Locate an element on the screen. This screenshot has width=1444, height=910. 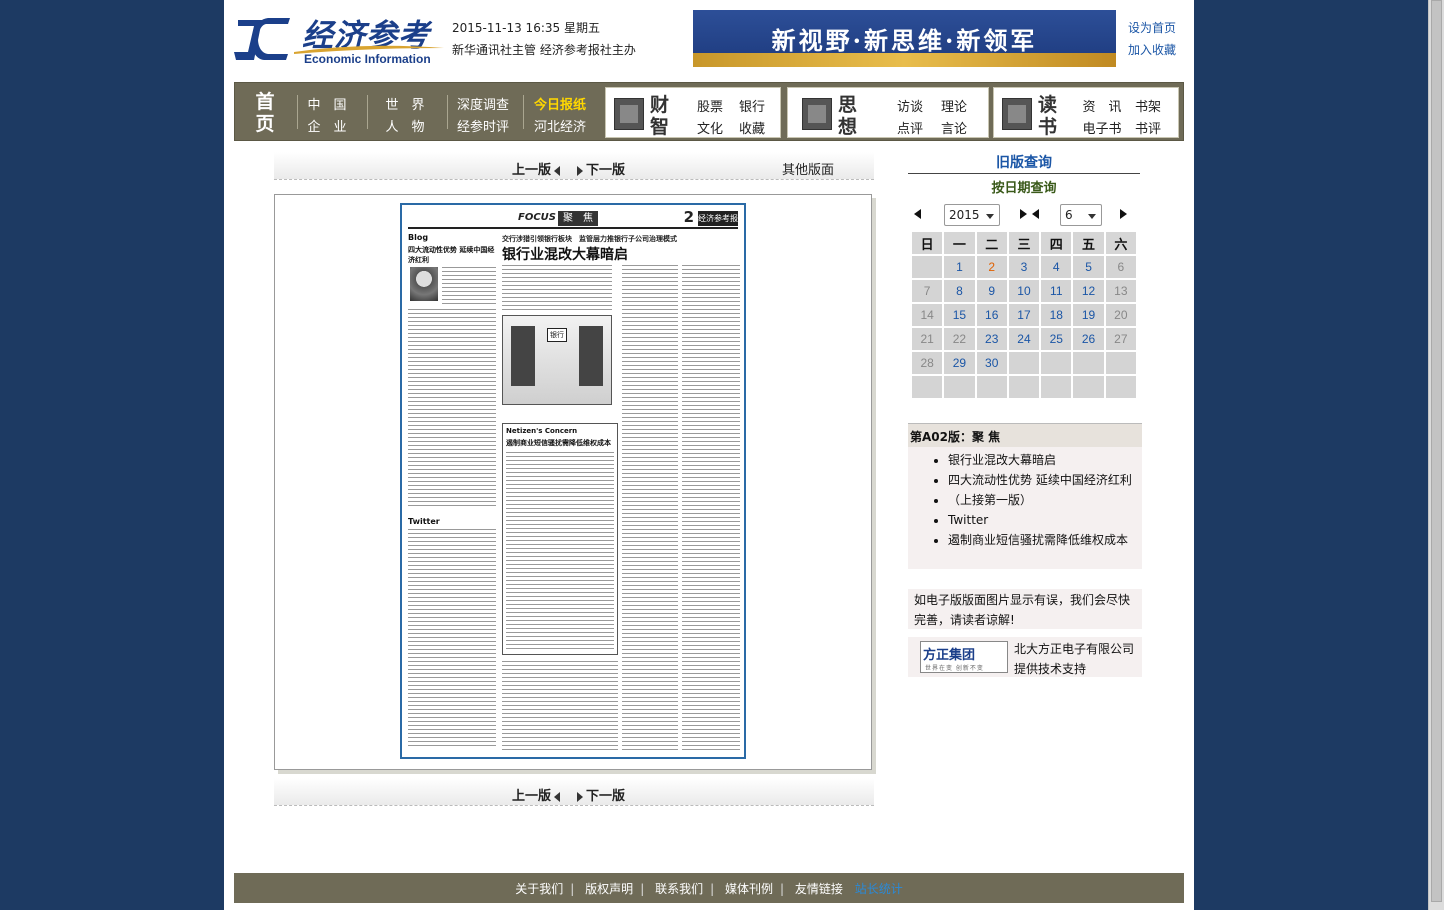
calendar-day: 25 is located at coordinates (1056, 339).